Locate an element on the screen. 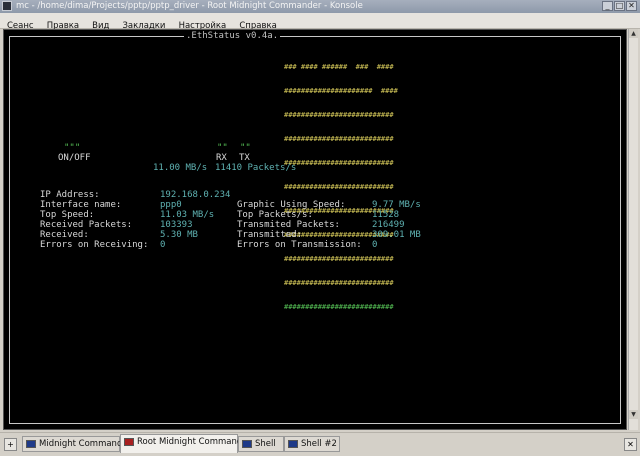 This screenshot has height=456, width=640. stat-label: Interface name: is located at coordinates (81, 205).